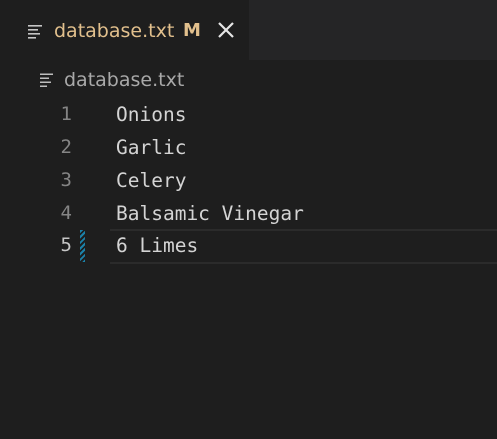 This screenshot has width=497, height=439. What do you see at coordinates (66, 147) in the screenshot?
I see `line-number: 2` at bounding box center [66, 147].